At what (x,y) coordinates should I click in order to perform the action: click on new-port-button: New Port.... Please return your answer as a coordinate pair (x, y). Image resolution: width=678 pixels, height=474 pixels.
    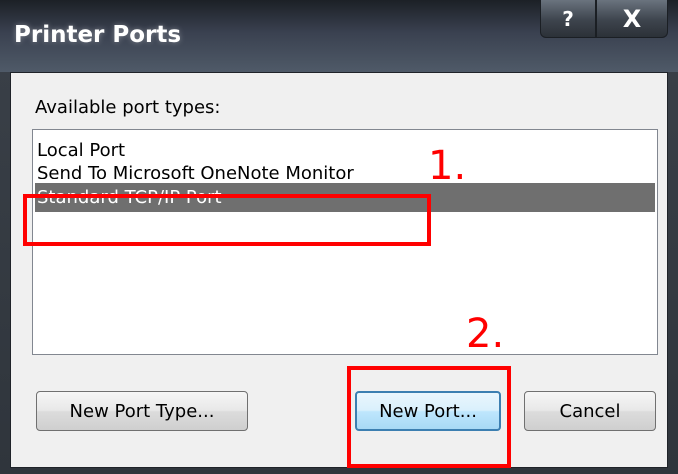
    Looking at the image, I should click on (428, 411).